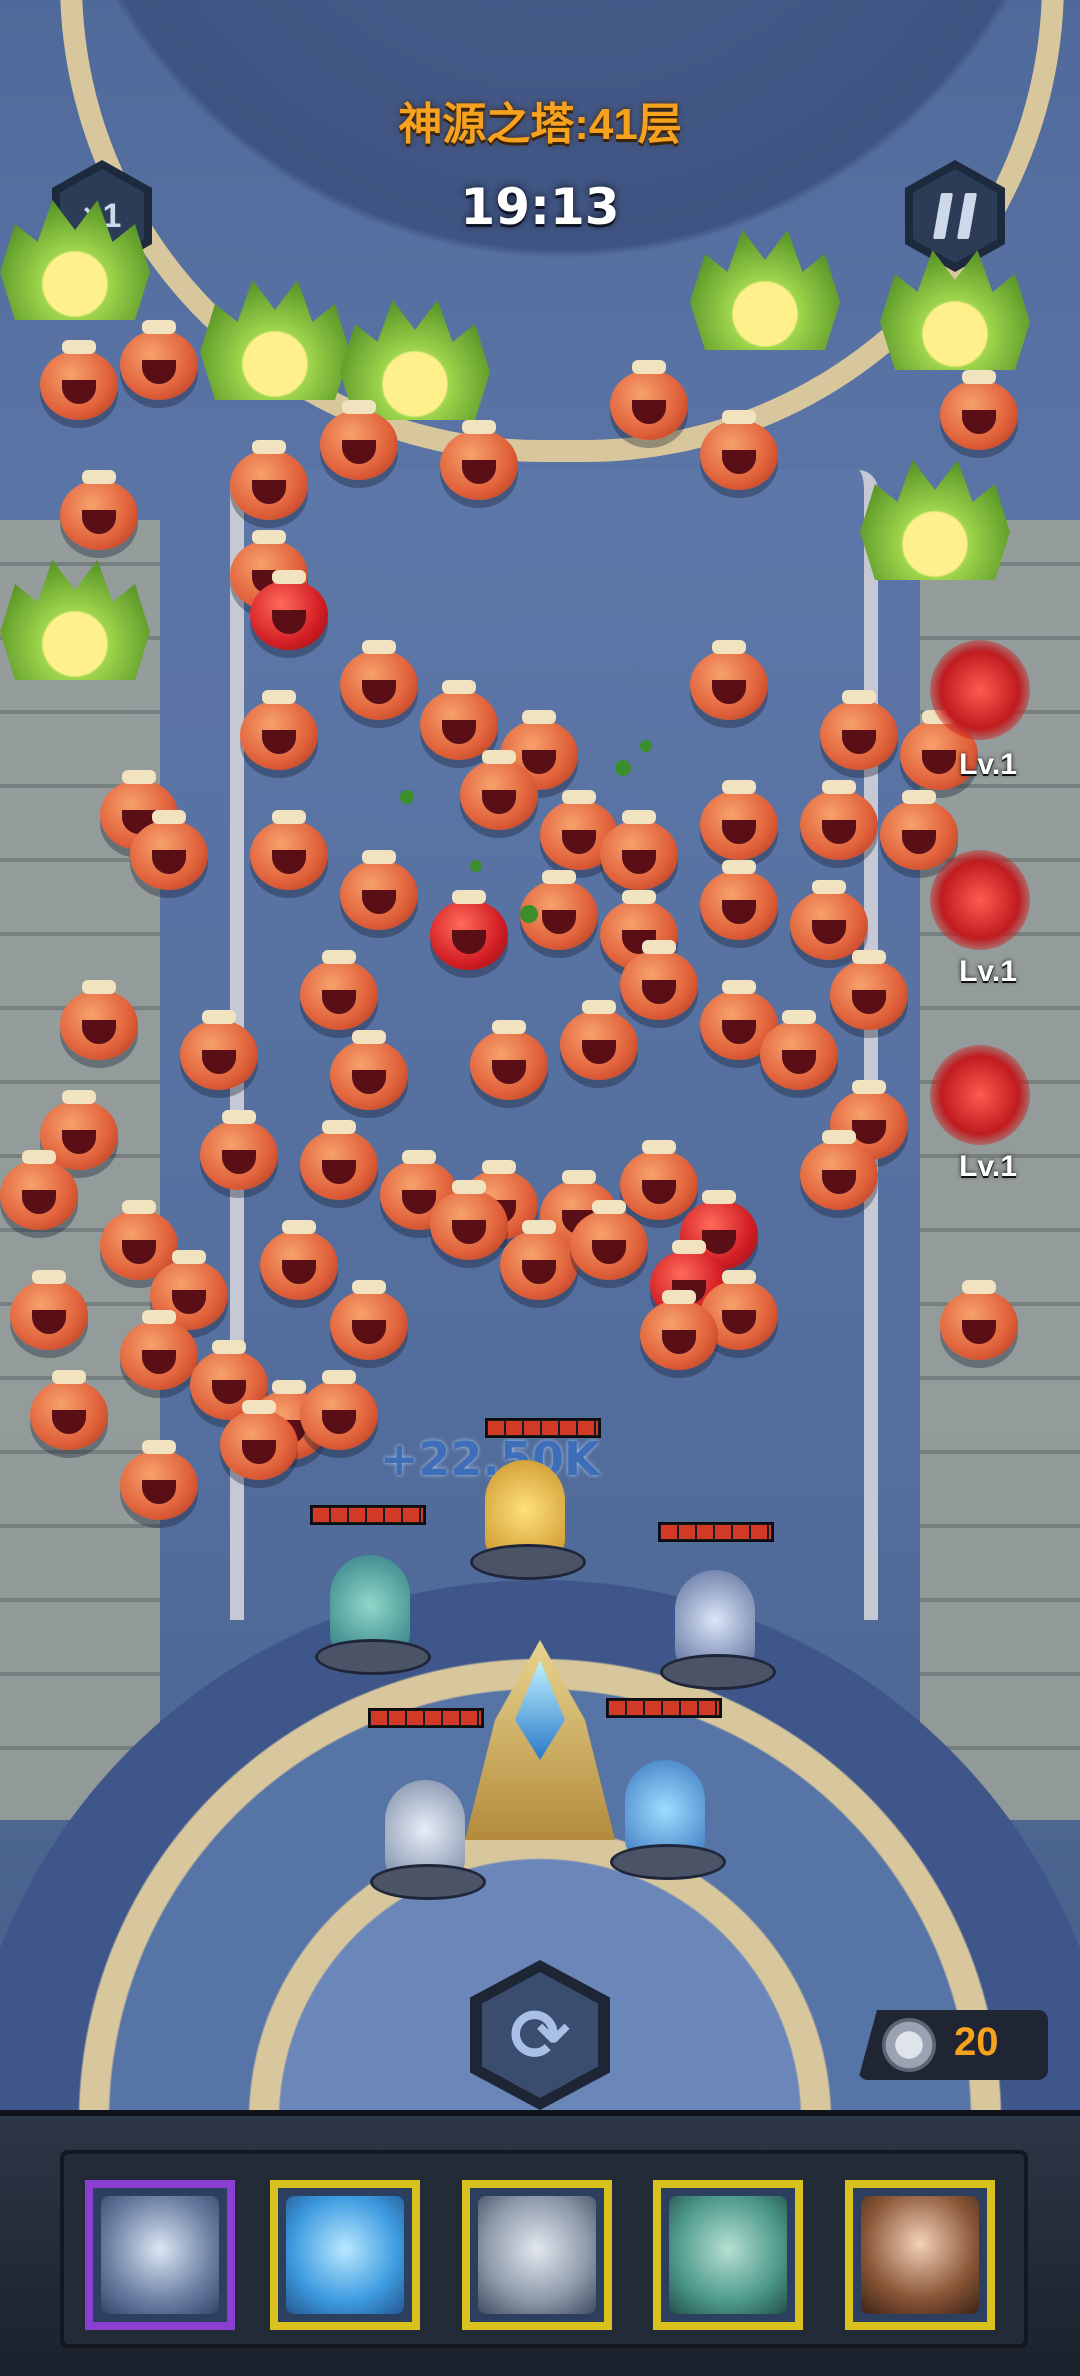 This screenshot has height=2376, width=1080. I want to click on medusa-hero, so click(373, 1610).